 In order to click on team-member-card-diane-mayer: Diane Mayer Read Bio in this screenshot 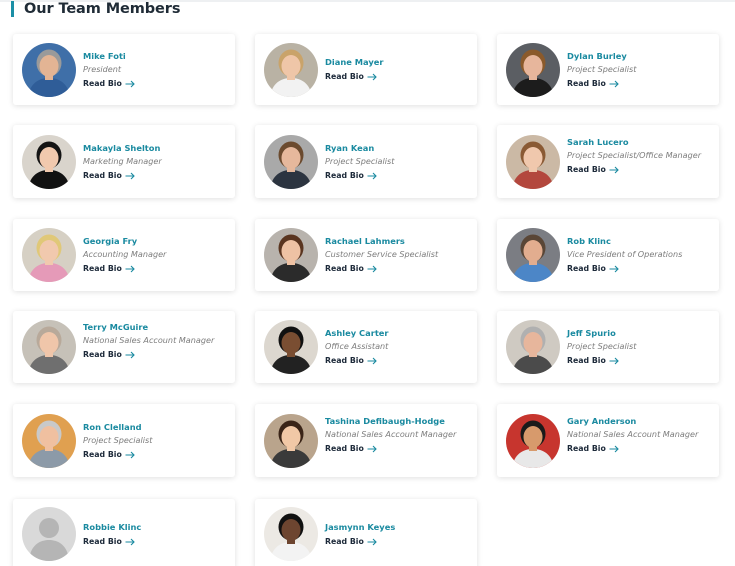, I will do `click(366, 69)`.